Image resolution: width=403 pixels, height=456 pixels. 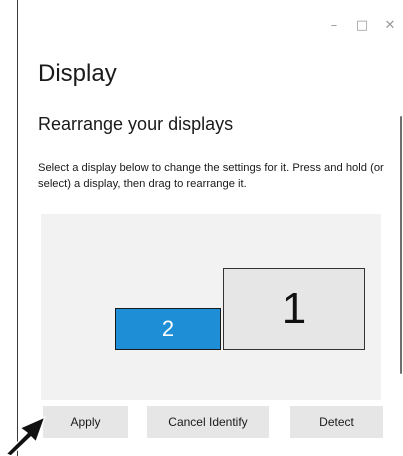 What do you see at coordinates (85, 422) in the screenshot?
I see `apply-button: Apply` at bounding box center [85, 422].